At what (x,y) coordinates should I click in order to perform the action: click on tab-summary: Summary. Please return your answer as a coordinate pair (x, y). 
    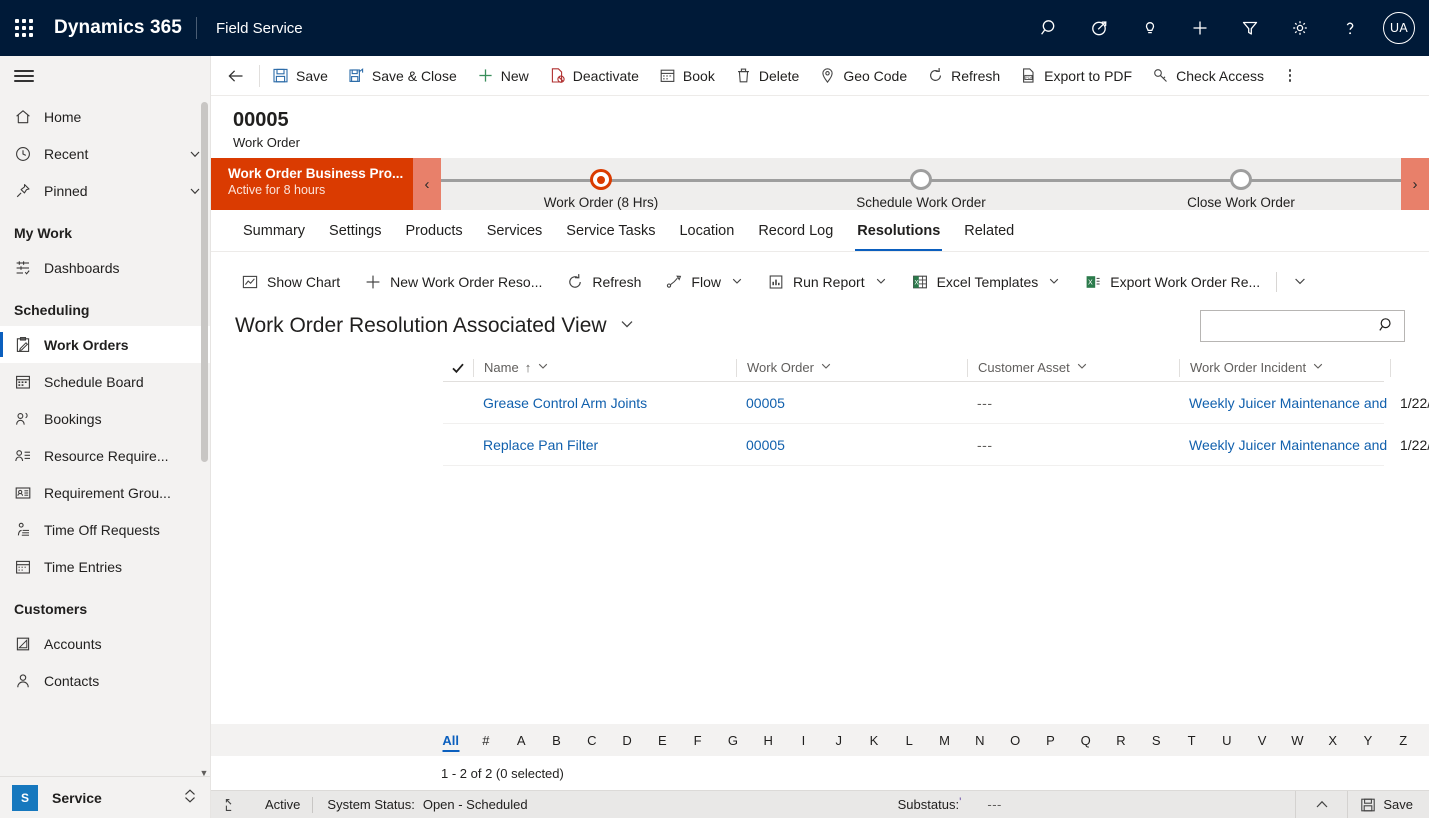
    Looking at the image, I should click on (275, 230).